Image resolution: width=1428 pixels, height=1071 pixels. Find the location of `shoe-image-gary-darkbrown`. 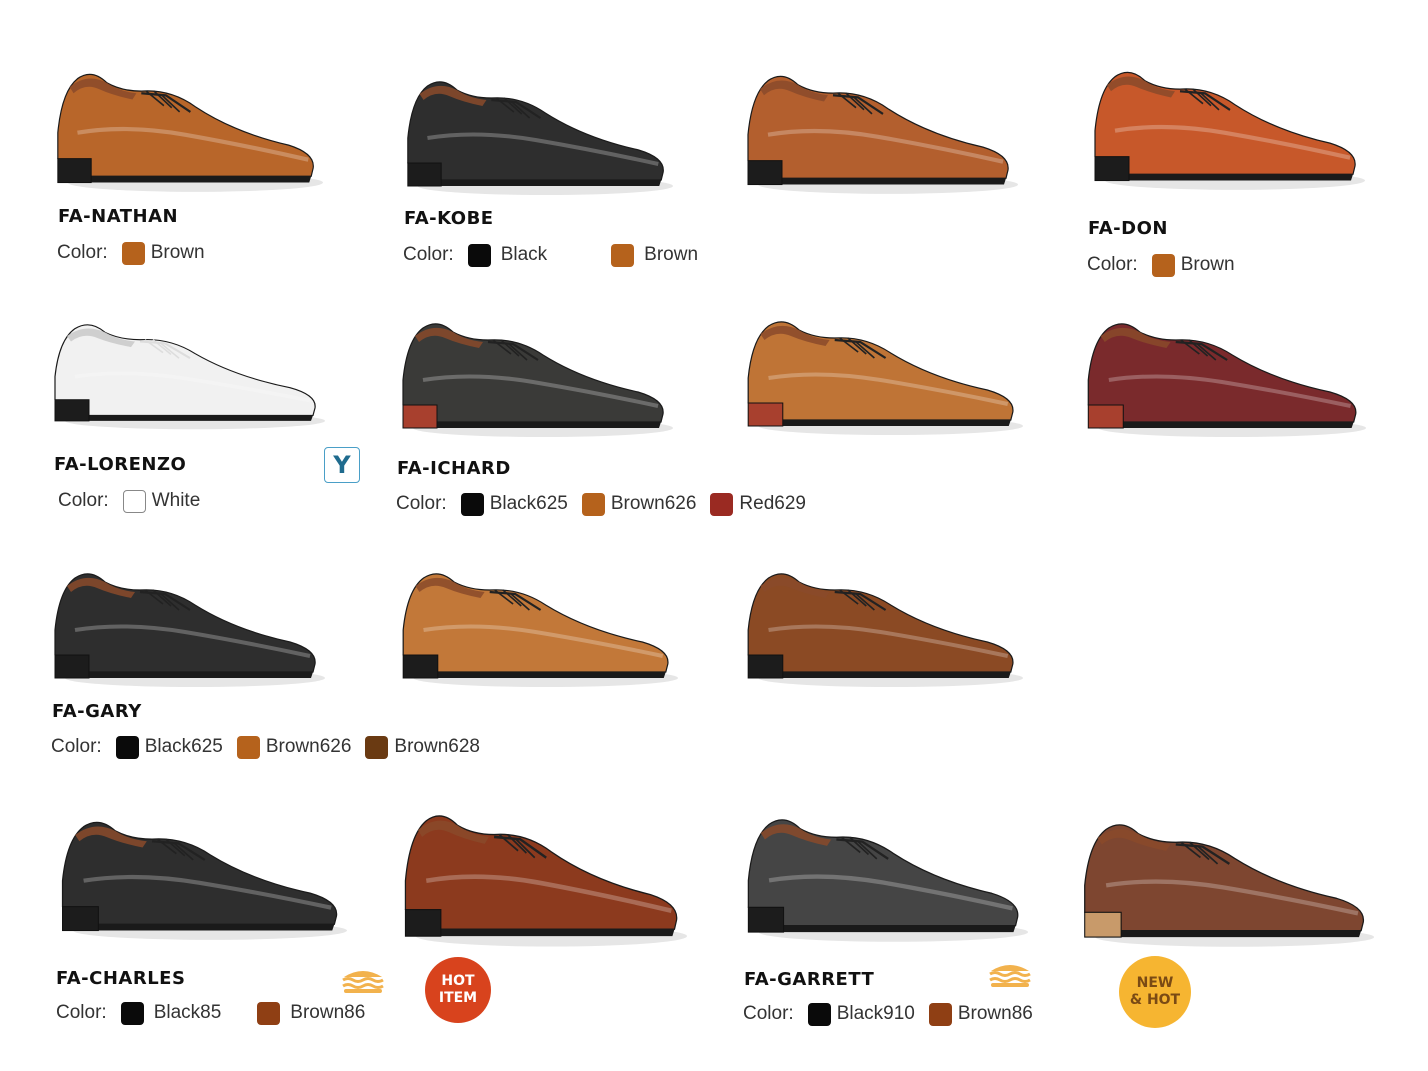

shoe-image-gary-darkbrown is located at coordinates (880, 625).